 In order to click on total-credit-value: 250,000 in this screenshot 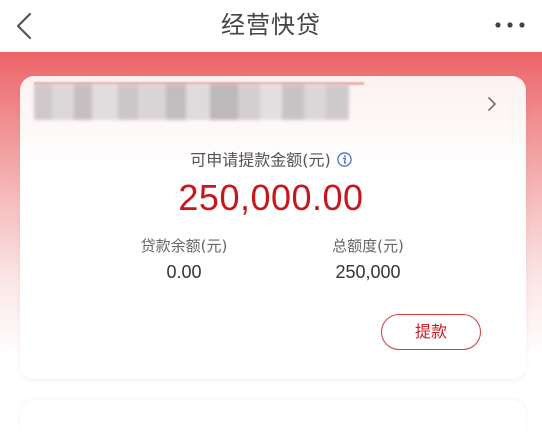, I will do `click(368, 272)`.